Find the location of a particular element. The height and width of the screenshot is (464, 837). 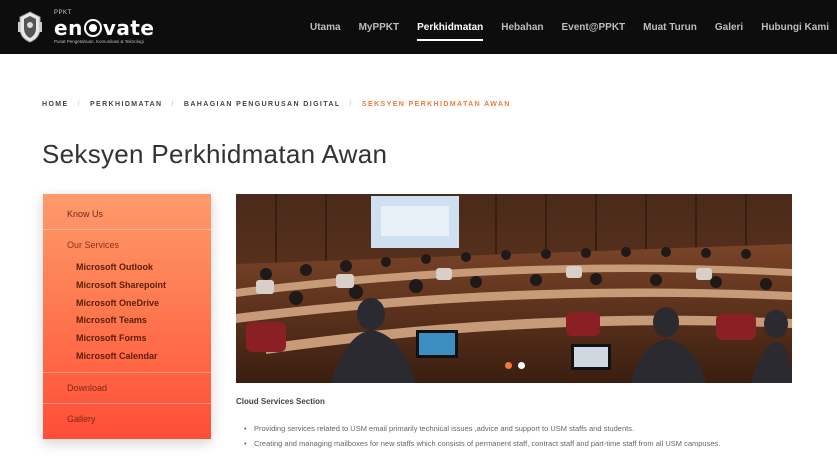

sidebar-item-our-services: Our Services is located at coordinates (93, 245).